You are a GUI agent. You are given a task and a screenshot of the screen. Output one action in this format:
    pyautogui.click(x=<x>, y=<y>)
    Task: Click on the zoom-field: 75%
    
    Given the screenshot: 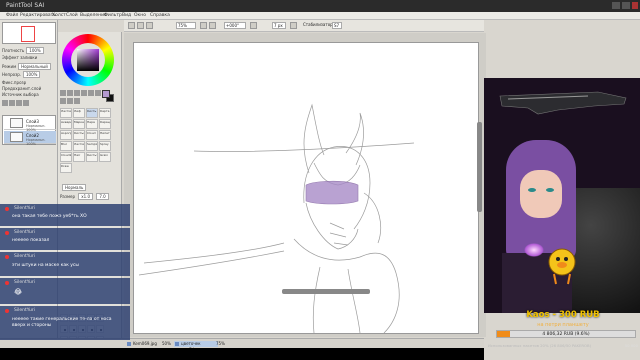 What is the action you would take?
    pyautogui.click(x=186, y=25)
    